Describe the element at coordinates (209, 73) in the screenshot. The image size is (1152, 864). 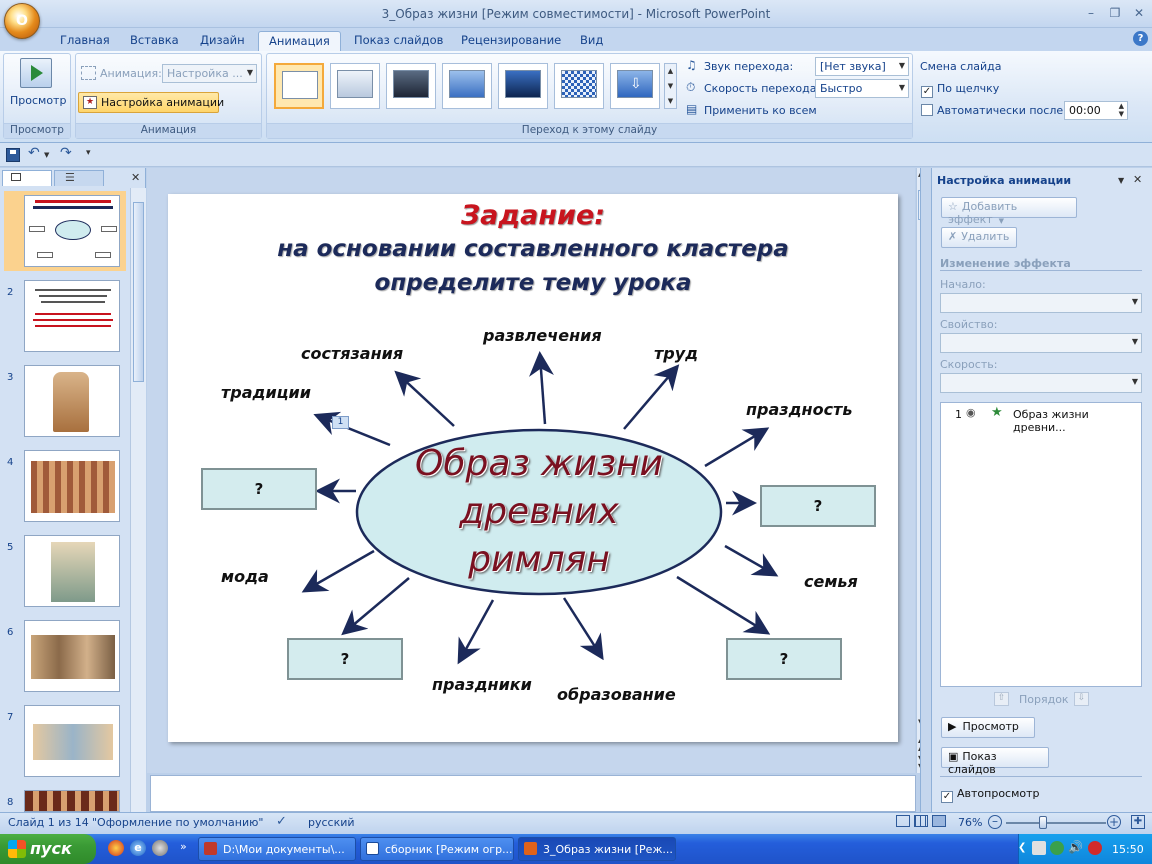
I see `animation-combo: Настройка ... ▼` at that location.